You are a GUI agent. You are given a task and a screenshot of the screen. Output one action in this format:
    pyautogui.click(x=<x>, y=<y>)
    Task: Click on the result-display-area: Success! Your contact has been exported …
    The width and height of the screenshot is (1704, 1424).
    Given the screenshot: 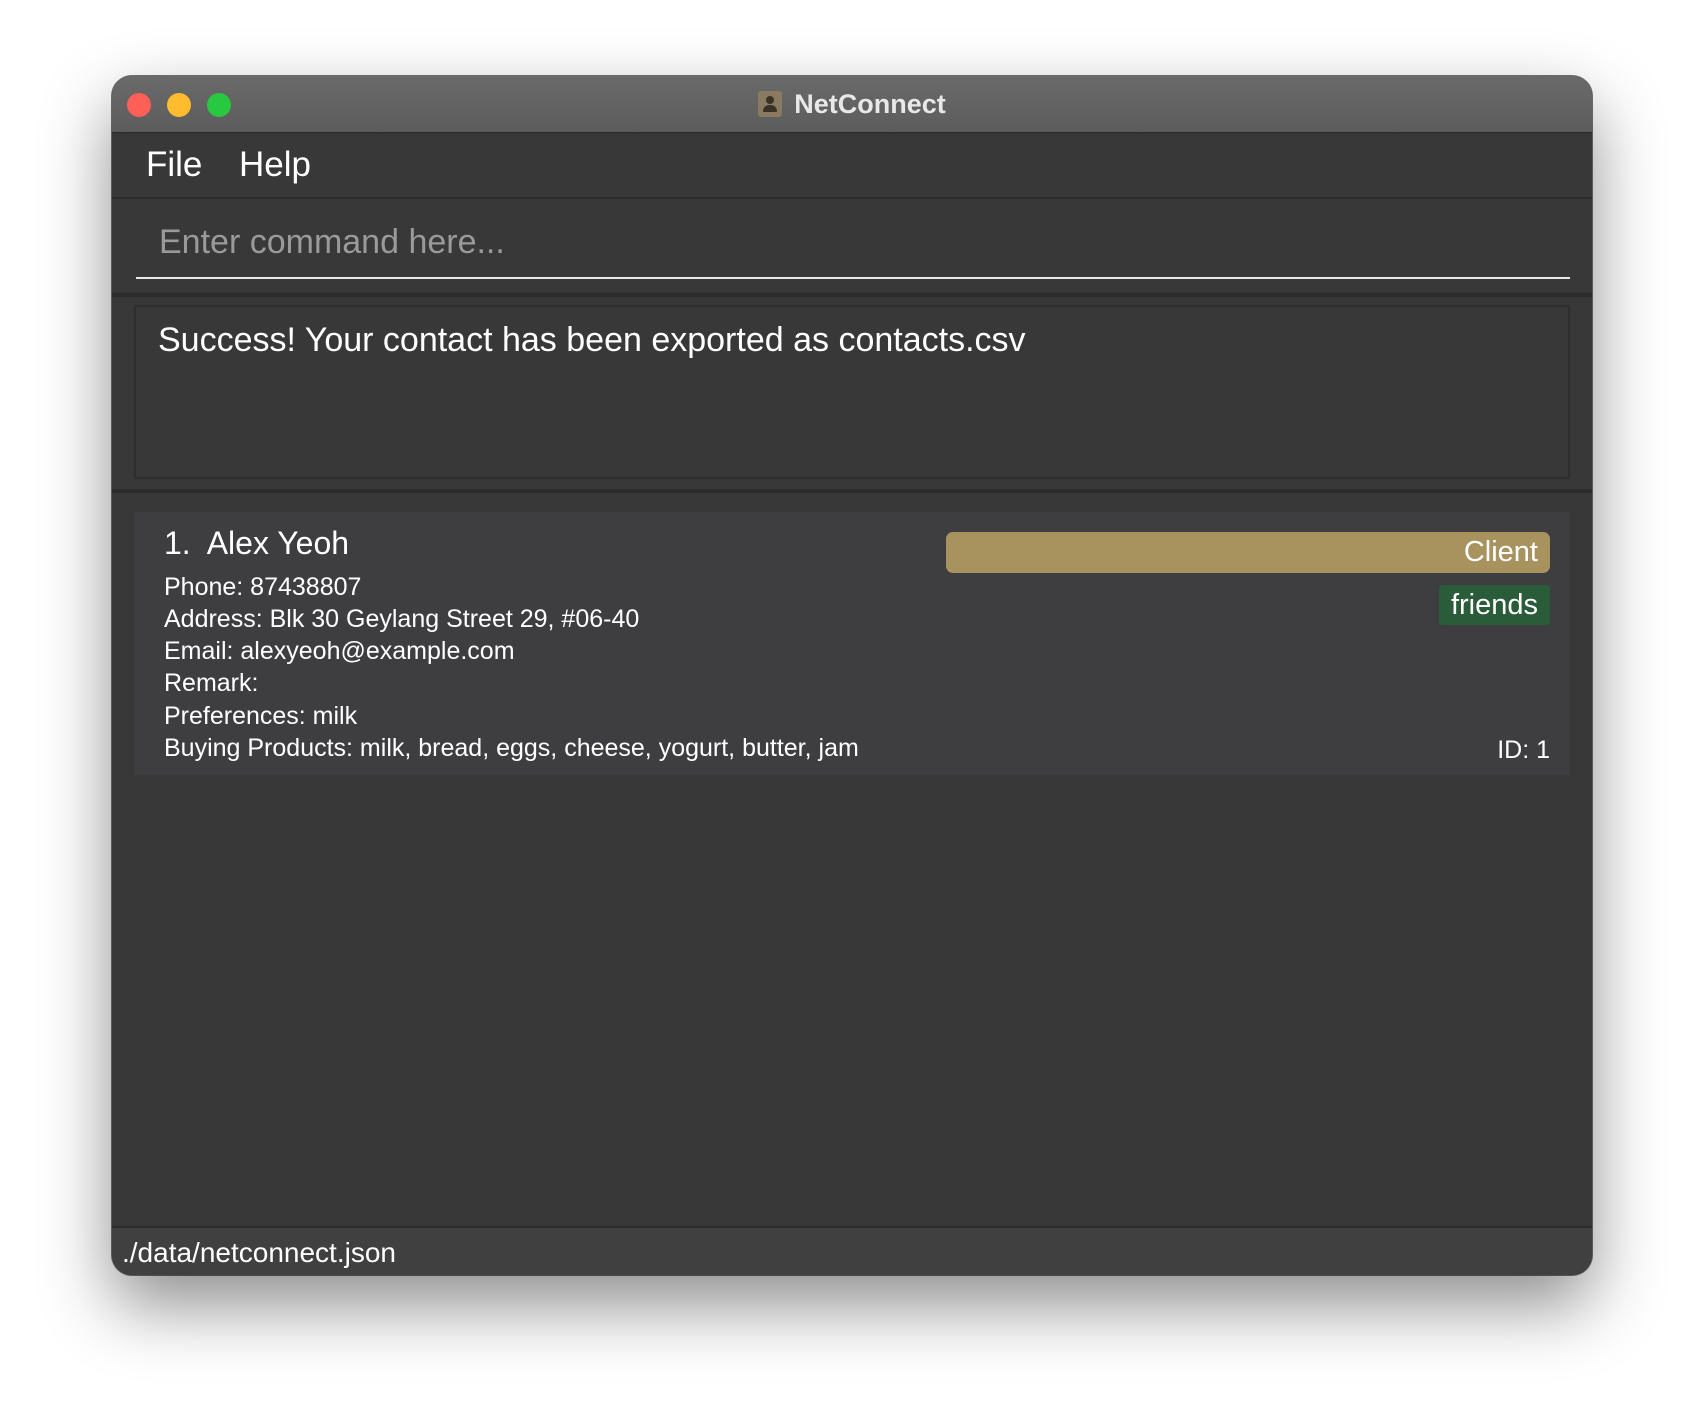 What is the action you would take?
    pyautogui.click(x=852, y=395)
    